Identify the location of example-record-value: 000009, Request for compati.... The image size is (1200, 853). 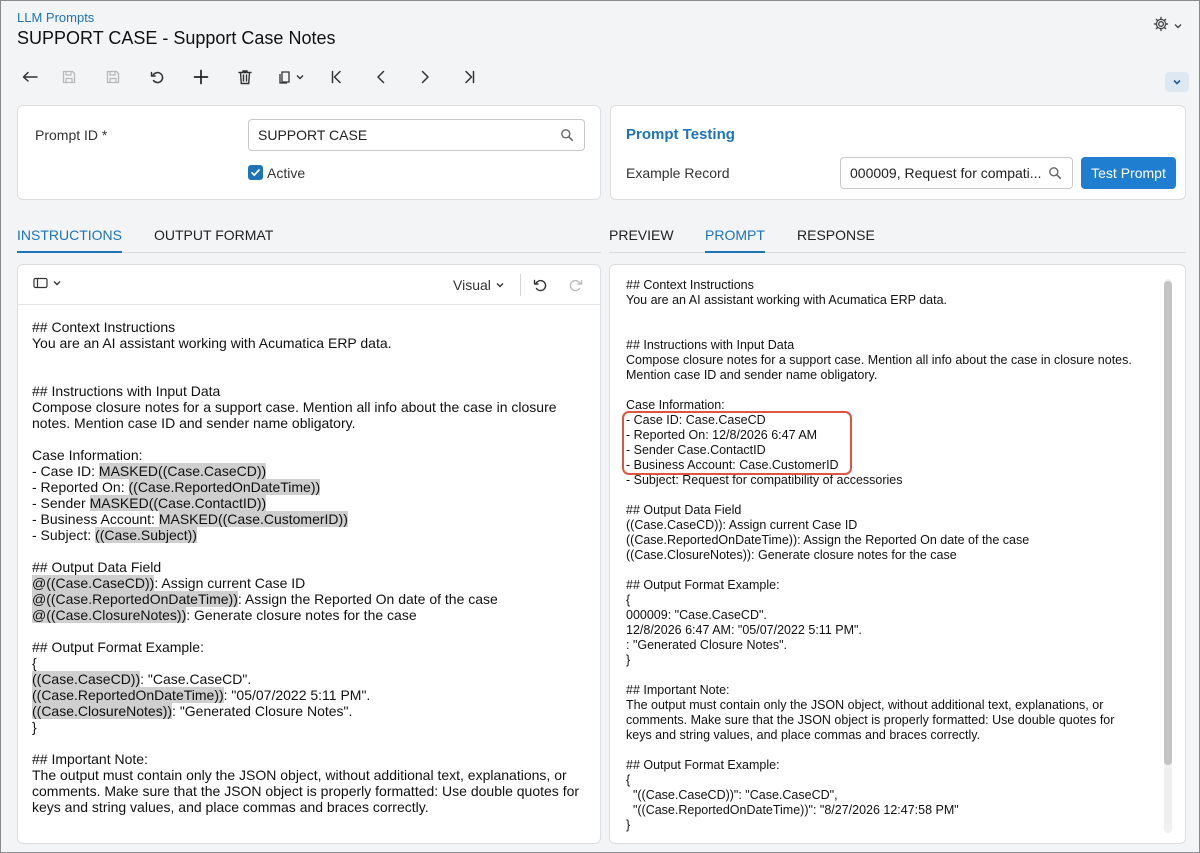
(946, 173).